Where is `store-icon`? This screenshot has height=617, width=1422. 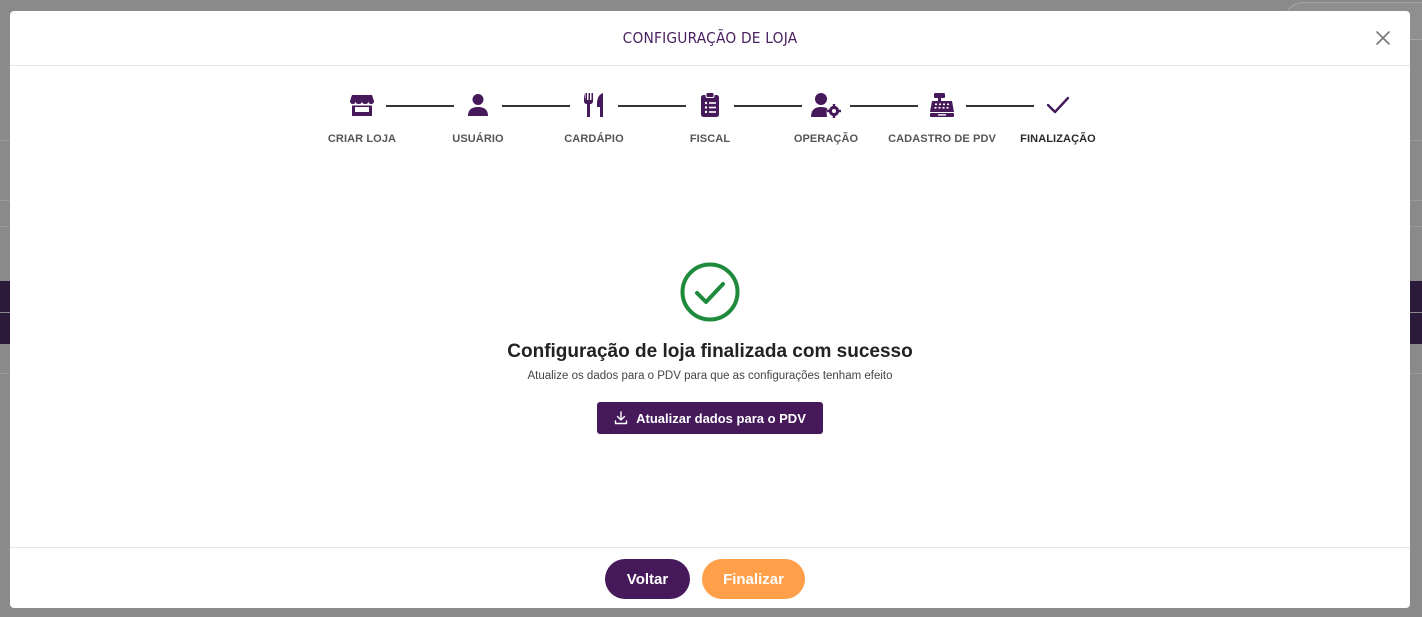 store-icon is located at coordinates (362, 105).